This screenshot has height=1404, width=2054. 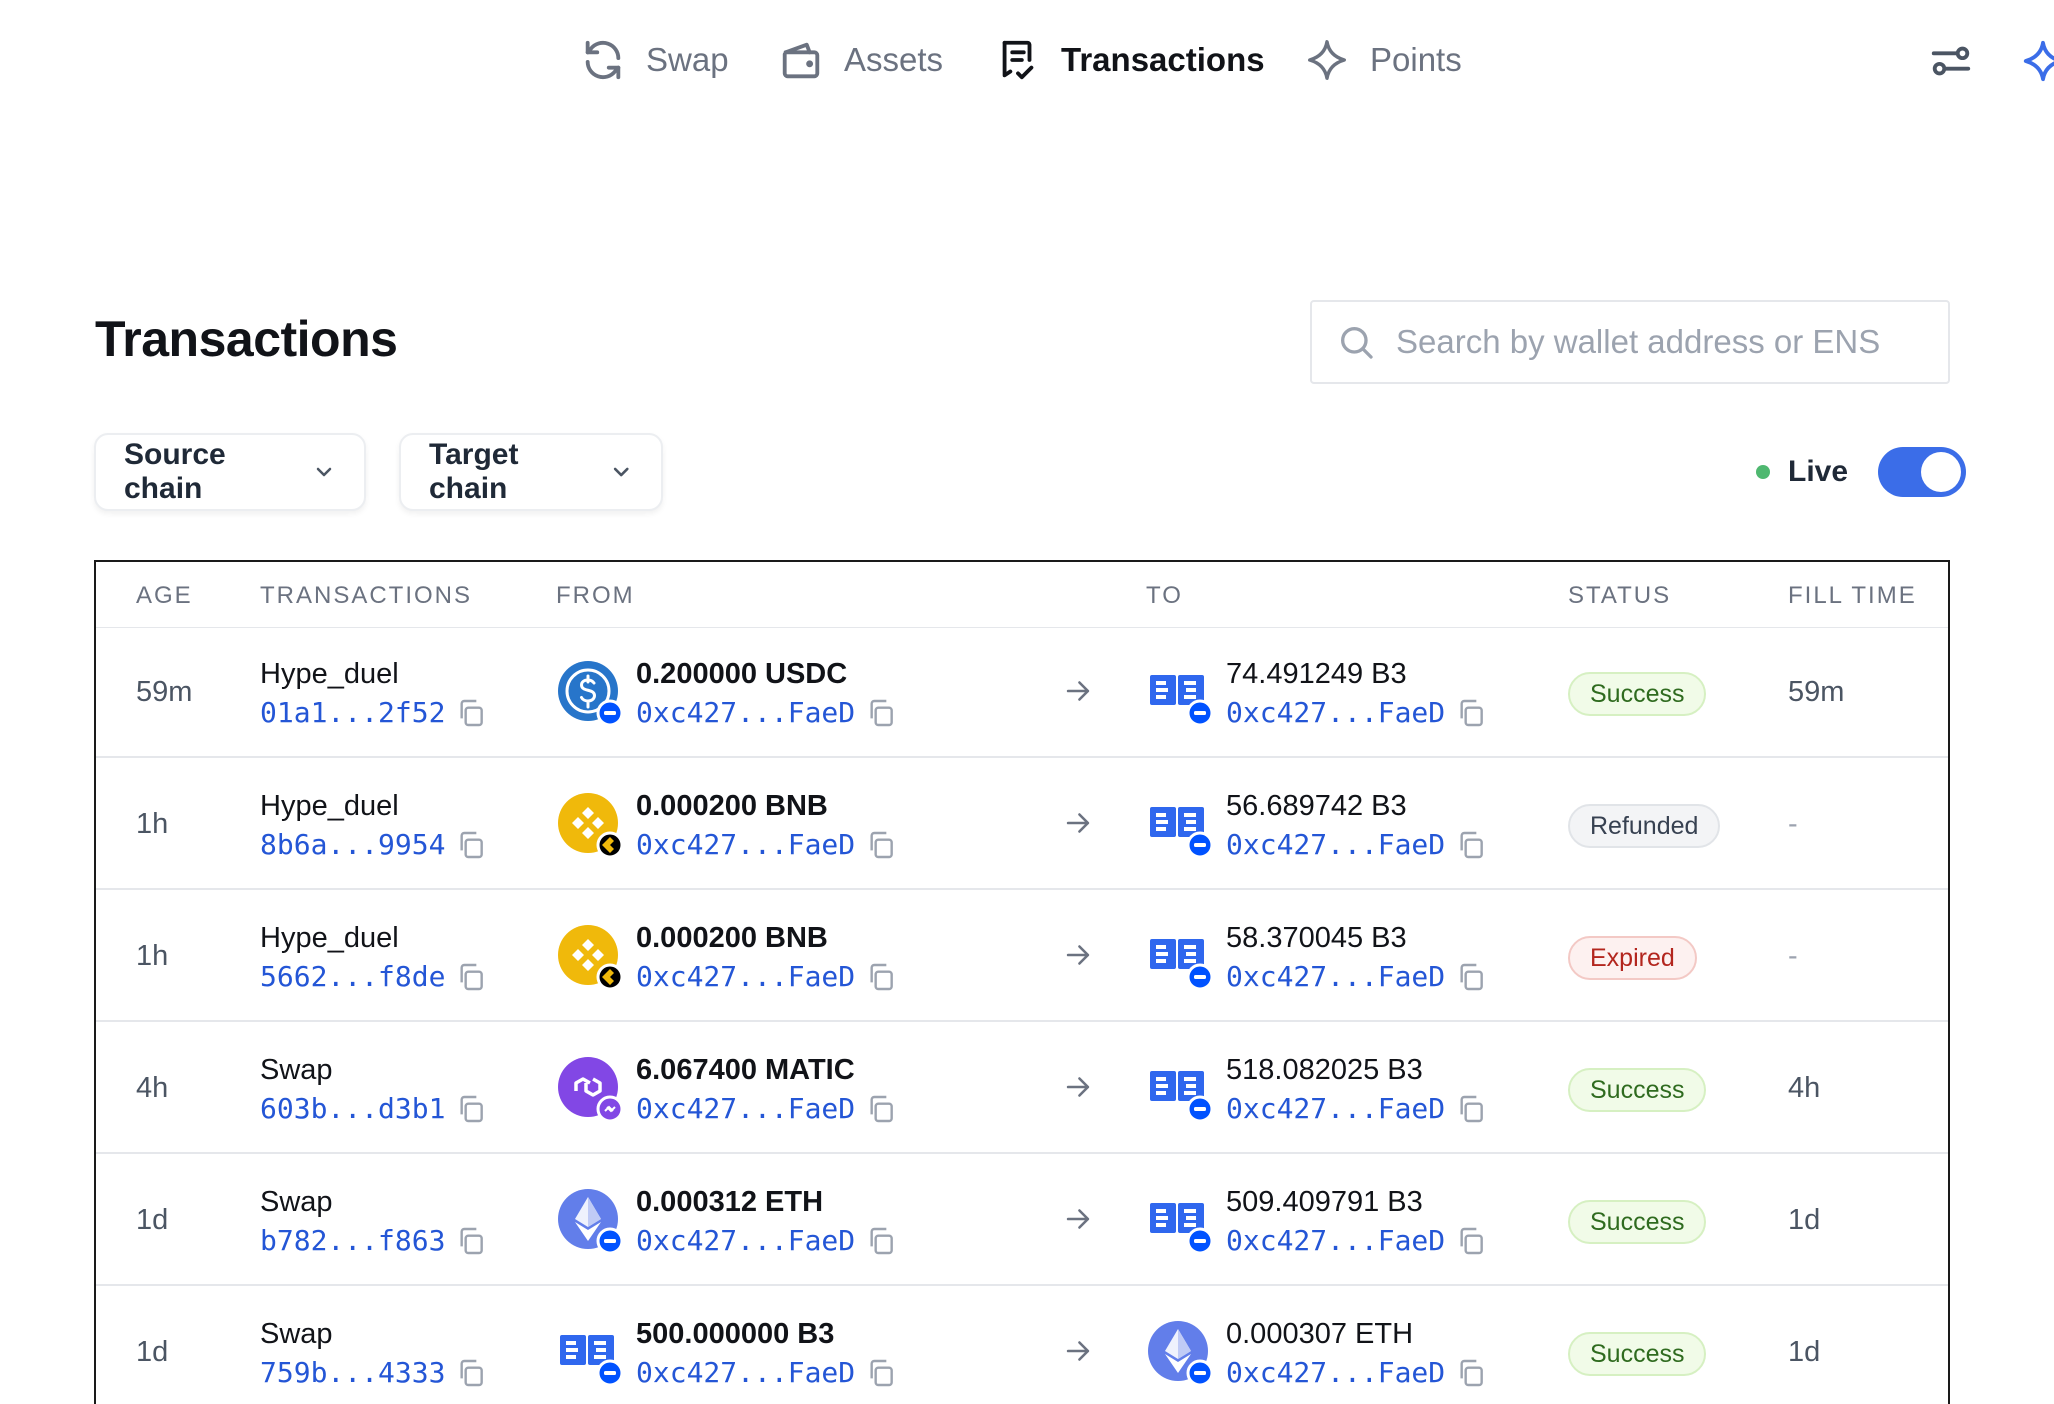 I want to click on transaction-hash-link: 759b...4333, so click(x=352, y=1372).